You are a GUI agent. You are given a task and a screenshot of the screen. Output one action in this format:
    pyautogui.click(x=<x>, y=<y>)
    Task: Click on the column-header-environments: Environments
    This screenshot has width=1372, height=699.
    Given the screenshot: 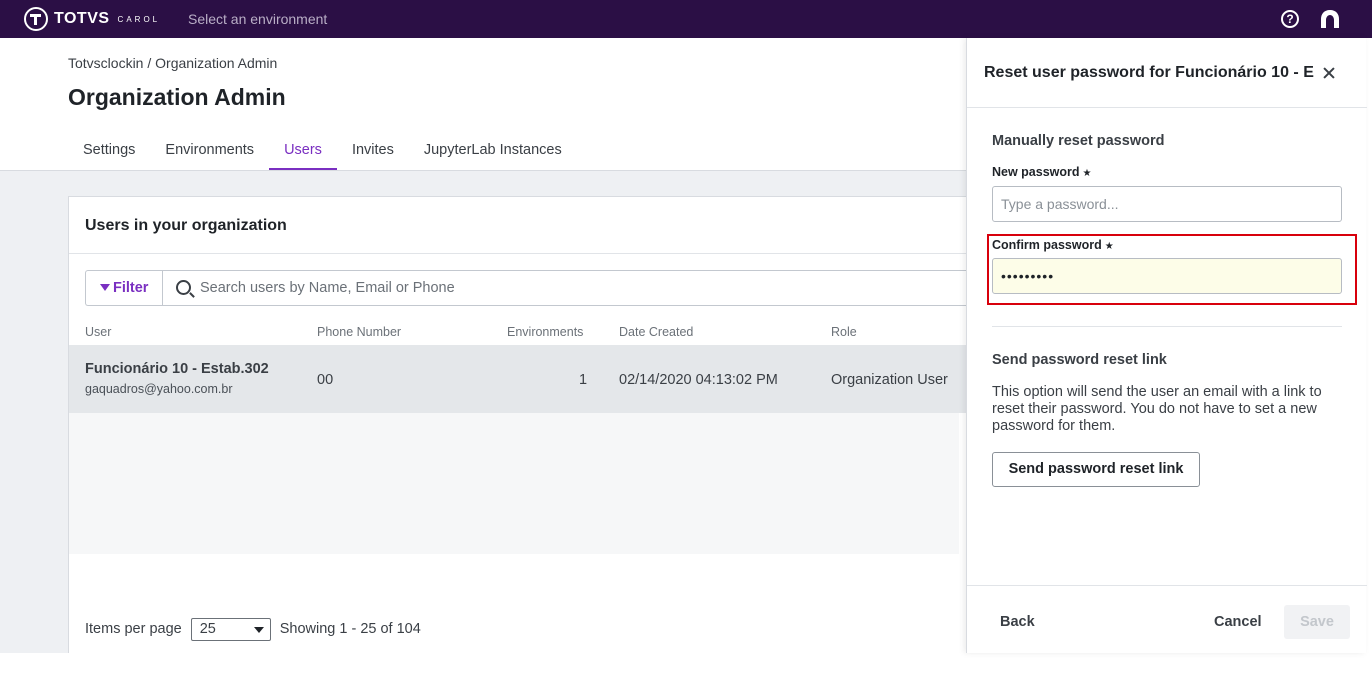 What is the action you would take?
    pyautogui.click(x=545, y=332)
    